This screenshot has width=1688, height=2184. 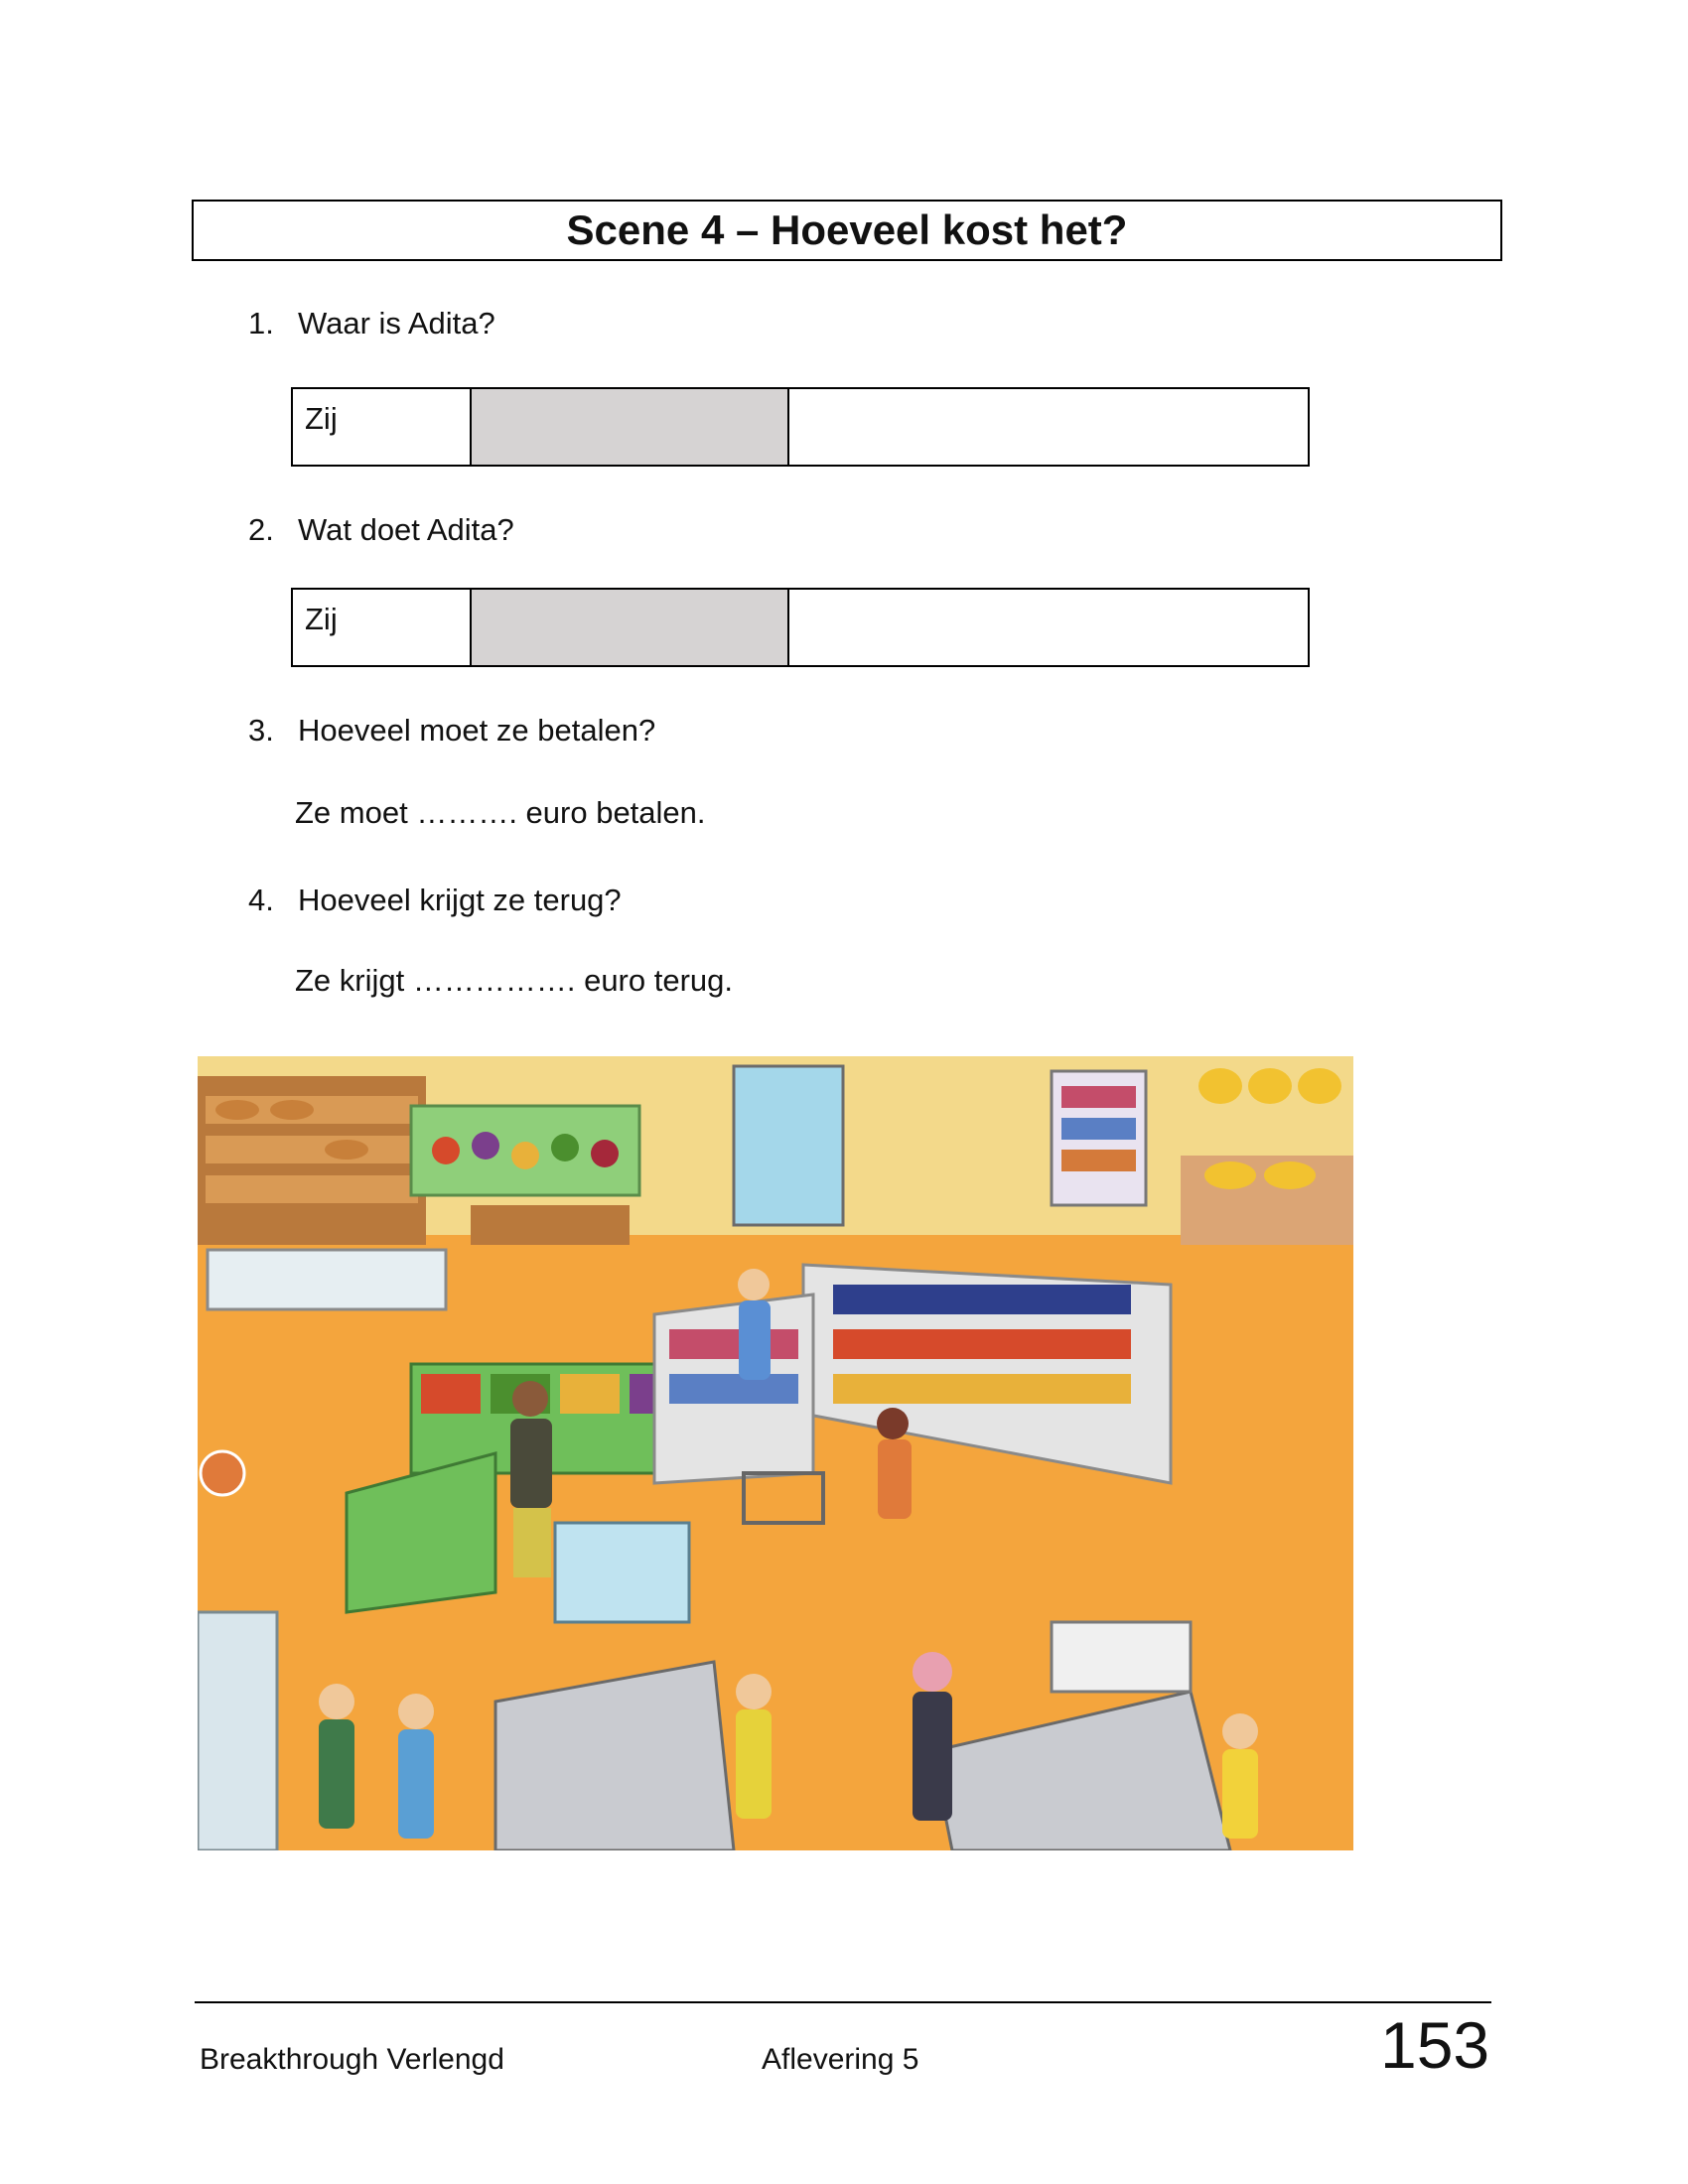 I want to click on question-text: Hoeveel krijgt ze terug?, so click(x=460, y=900).